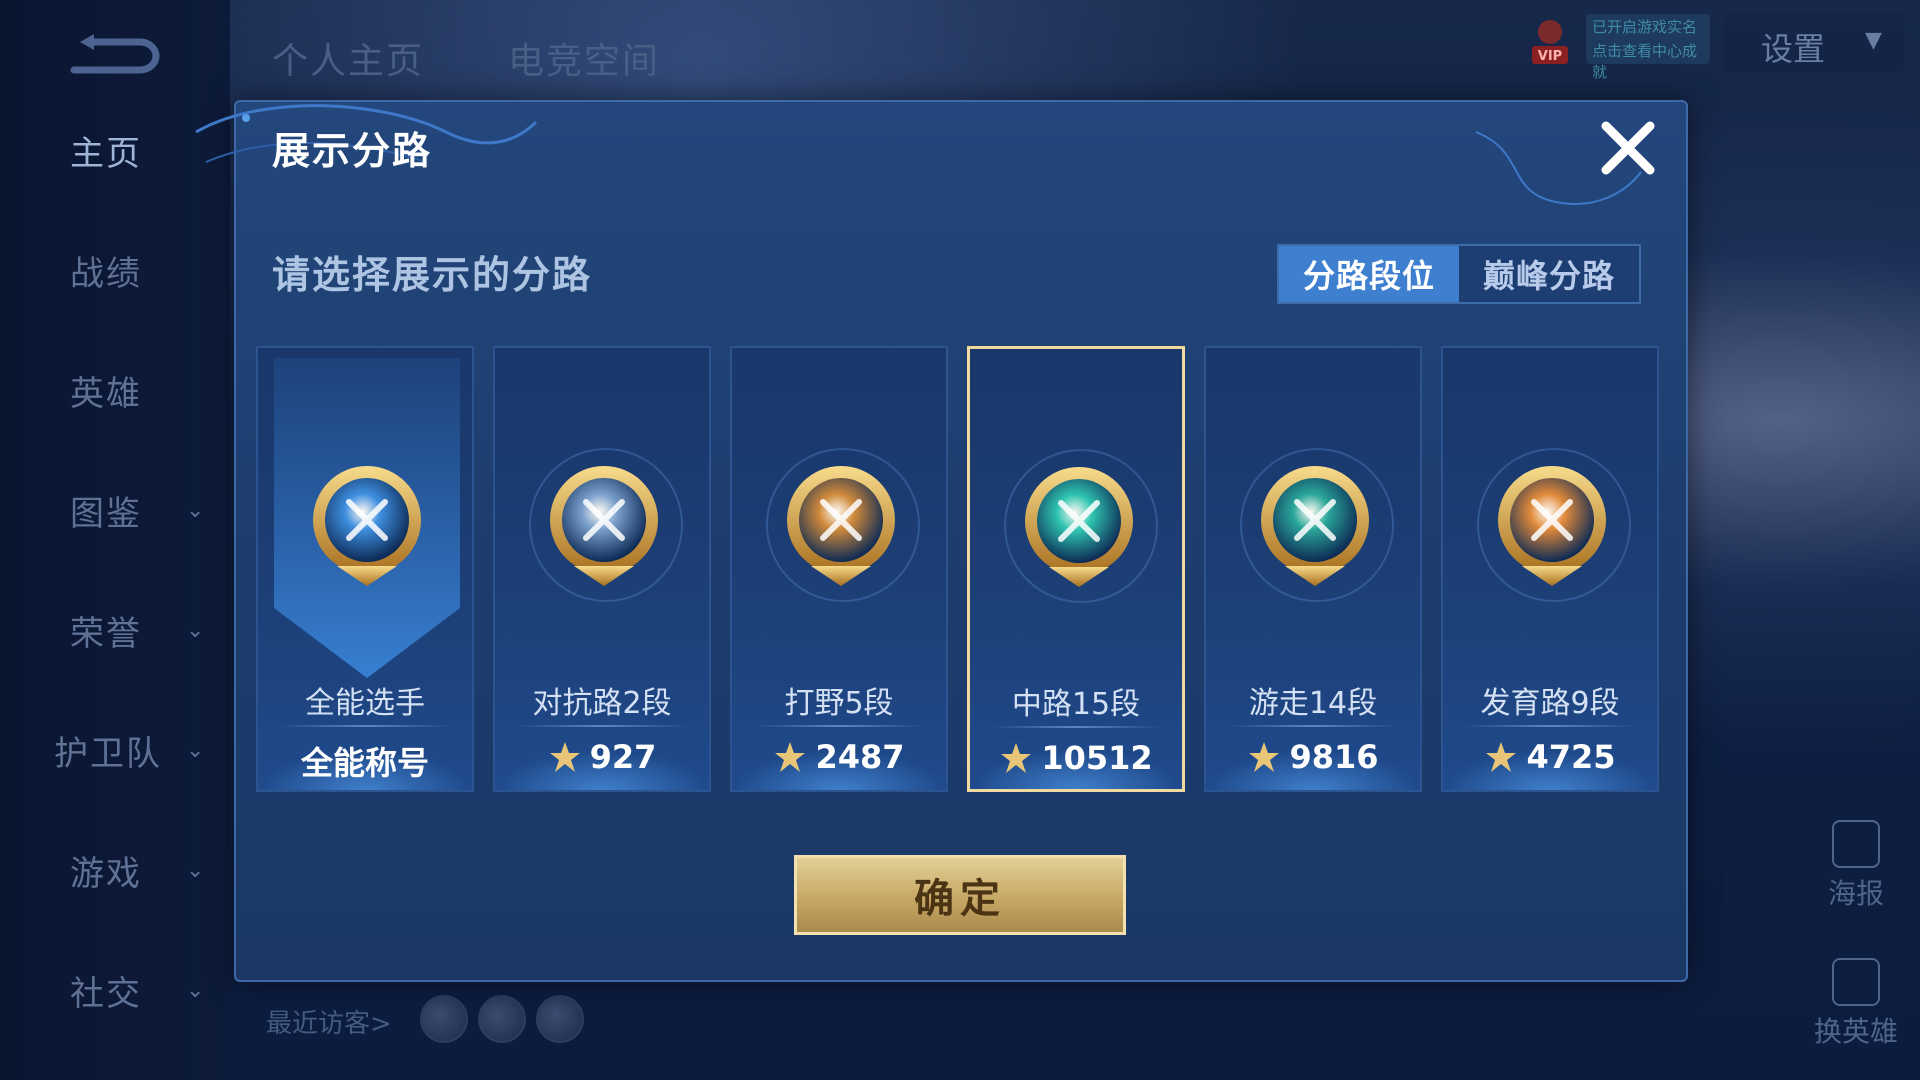 This screenshot has width=1920, height=1080. What do you see at coordinates (1856, 844) in the screenshot?
I see `poster-icon` at bounding box center [1856, 844].